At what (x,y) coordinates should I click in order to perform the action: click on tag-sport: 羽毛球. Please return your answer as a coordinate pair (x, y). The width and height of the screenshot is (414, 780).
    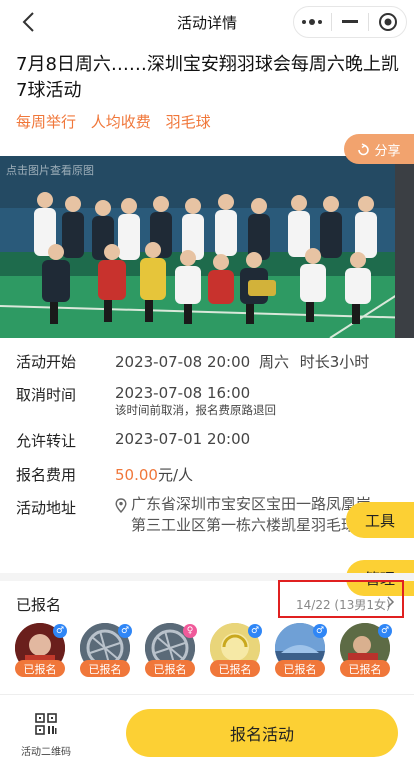
    Looking at the image, I should click on (188, 122).